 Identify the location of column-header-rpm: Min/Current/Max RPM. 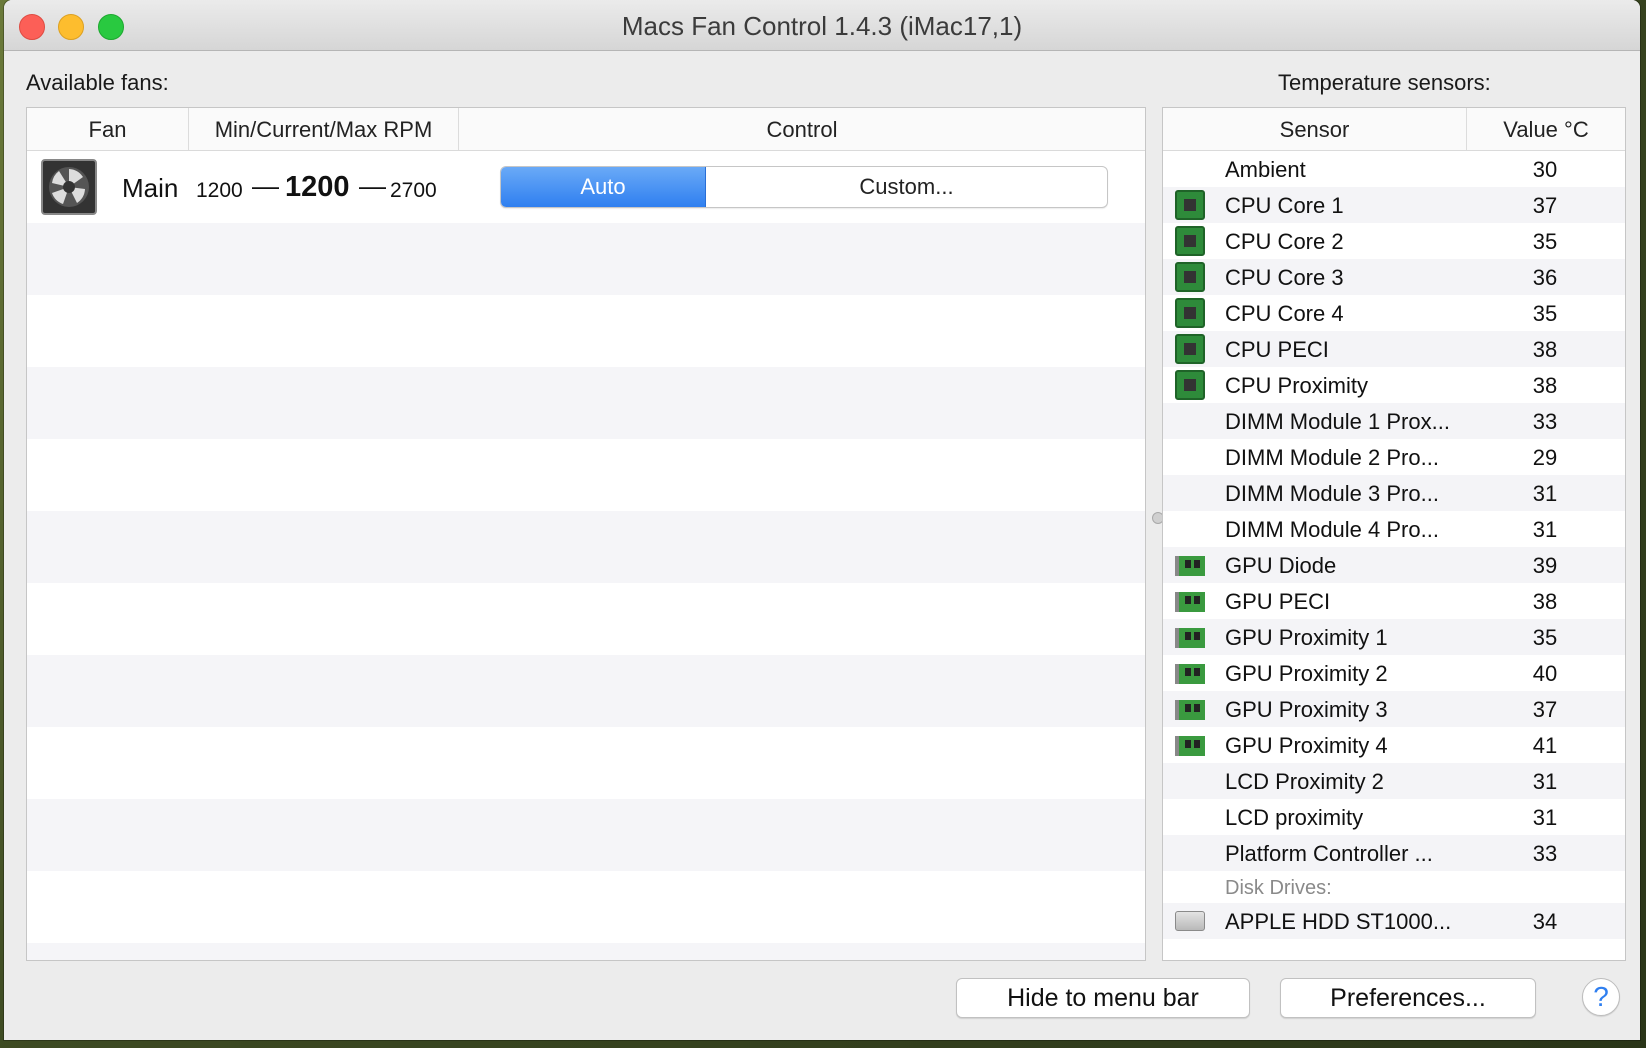
(324, 129).